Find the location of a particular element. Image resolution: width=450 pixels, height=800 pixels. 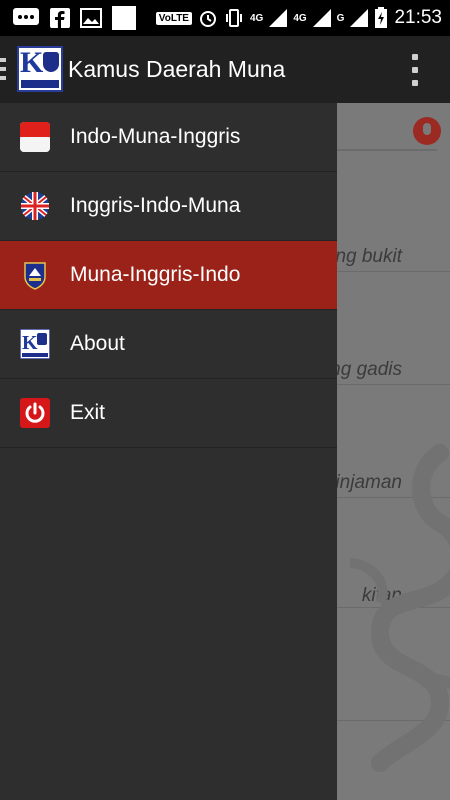

power-icon is located at coordinates (35, 413).